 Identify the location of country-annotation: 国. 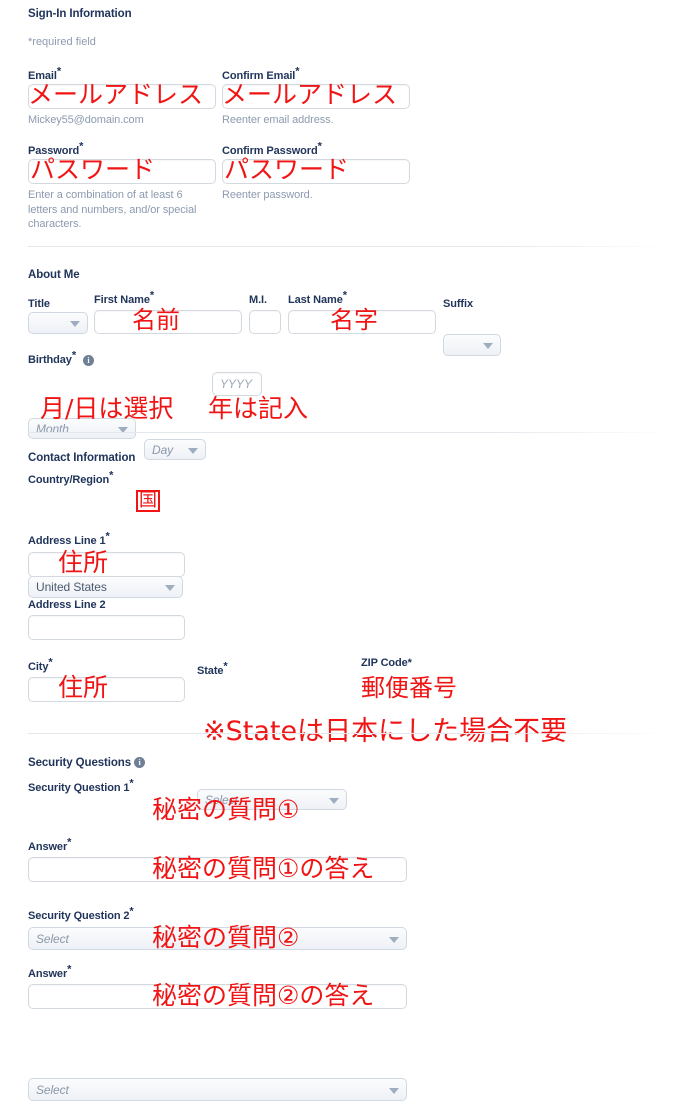
(148, 501).